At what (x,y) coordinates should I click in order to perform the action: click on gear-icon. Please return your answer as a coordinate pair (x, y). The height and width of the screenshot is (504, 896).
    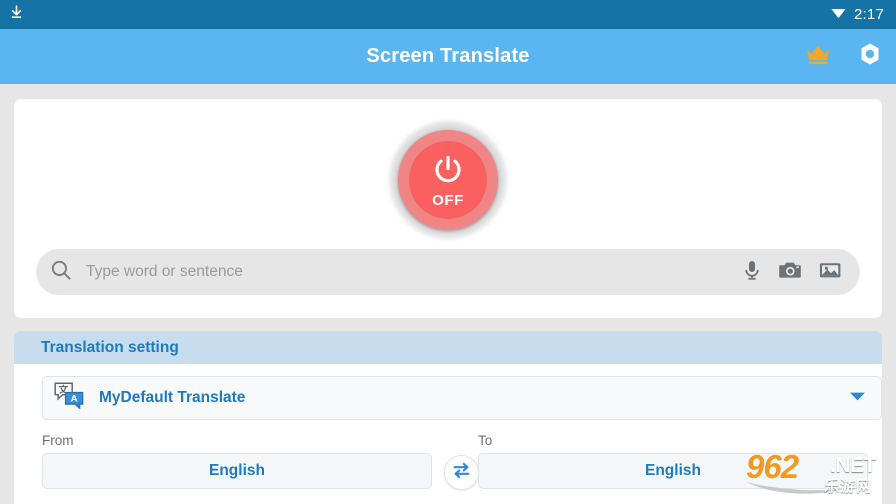
    Looking at the image, I should click on (870, 56).